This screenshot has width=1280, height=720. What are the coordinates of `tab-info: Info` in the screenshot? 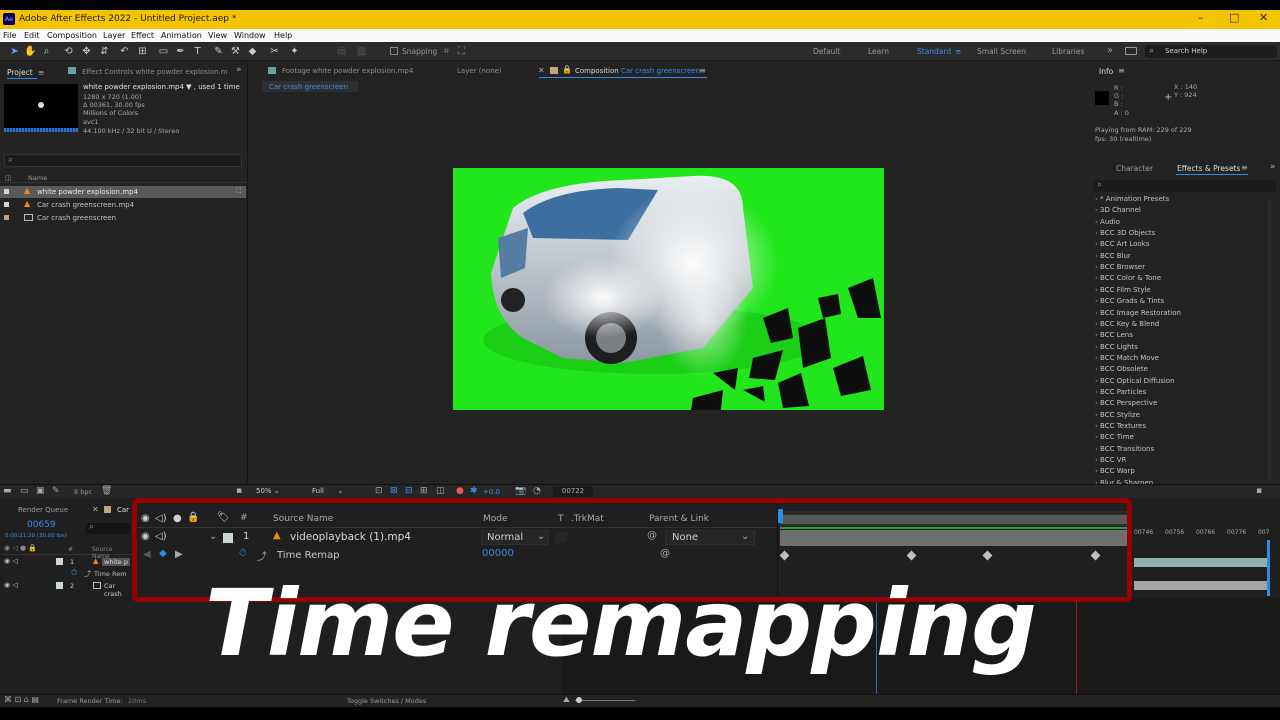 It's located at (1106, 71).